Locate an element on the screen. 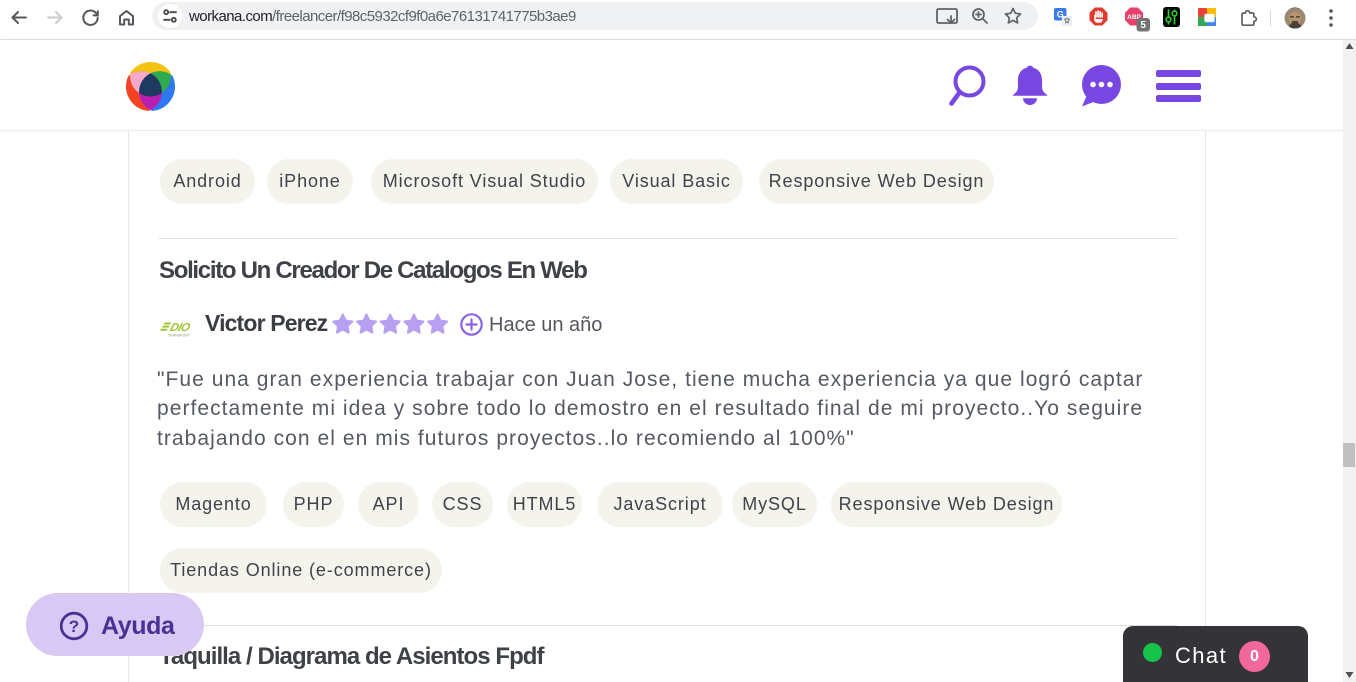 This screenshot has height=682, width=1356. svg-text: 5 is located at coordinates (1143, 25).